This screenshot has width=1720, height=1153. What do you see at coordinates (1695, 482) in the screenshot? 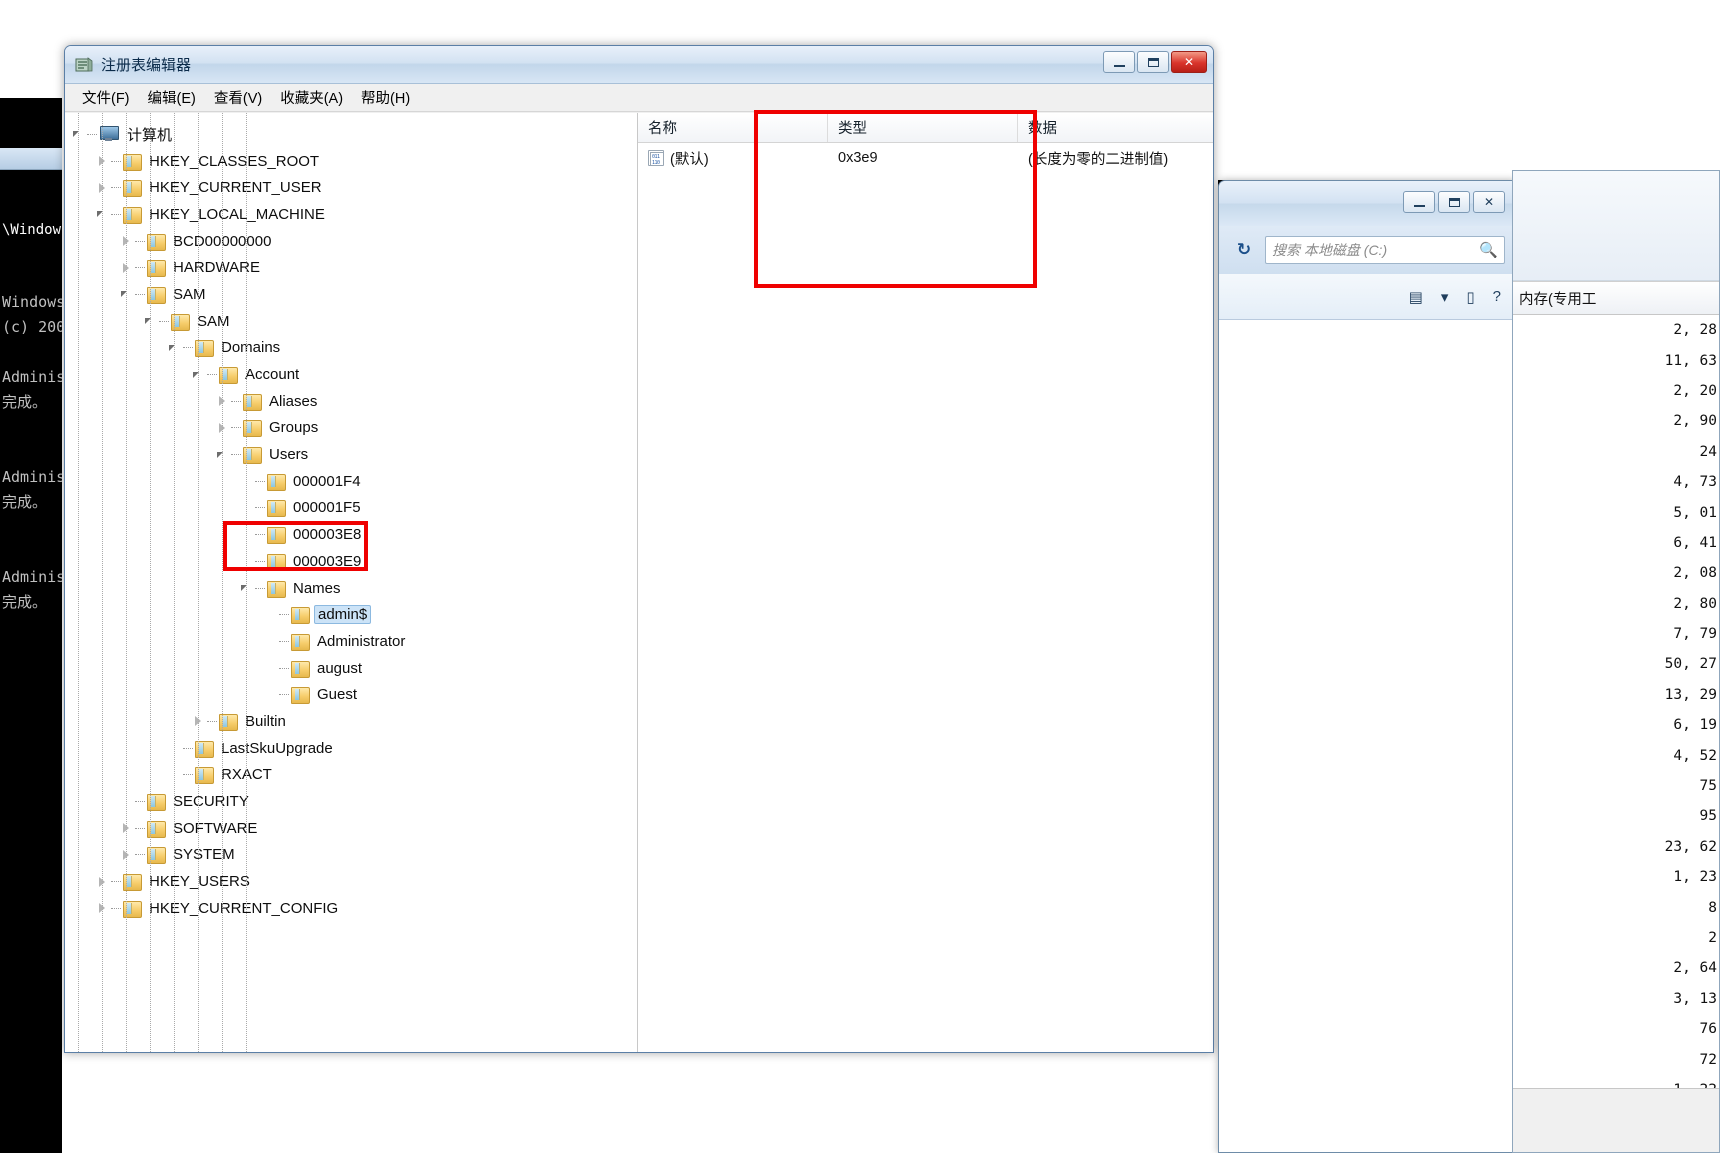
I see `memory-value-cell: 4, 73` at bounding box center [1695, 482].